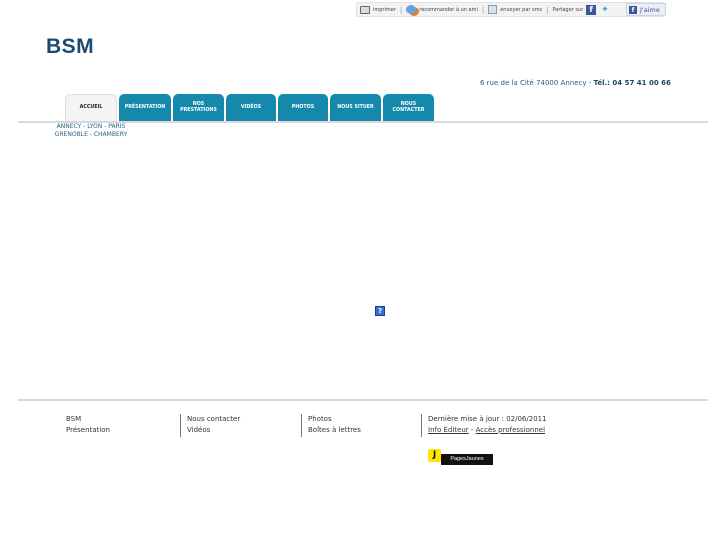 The height and width of the screenshot is (545, 727). I want to click on recommend-button: recommander à un ami, so click(442, 9).